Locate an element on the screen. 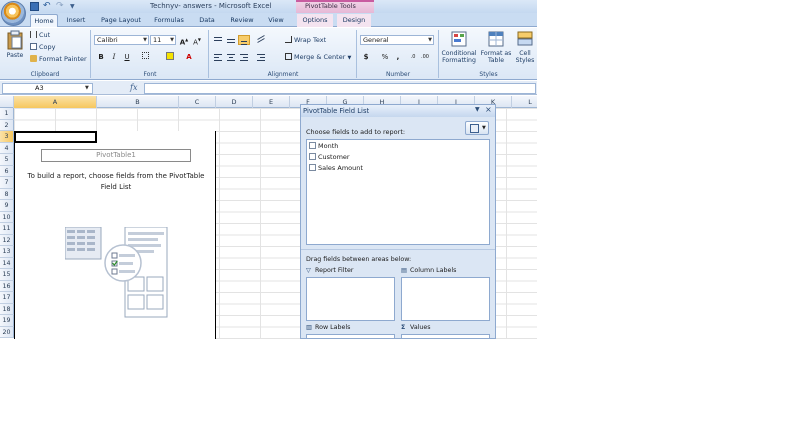 This screenshot has height=446, width=800. rows-icon: ▥ is located at coordinates (309, 327).